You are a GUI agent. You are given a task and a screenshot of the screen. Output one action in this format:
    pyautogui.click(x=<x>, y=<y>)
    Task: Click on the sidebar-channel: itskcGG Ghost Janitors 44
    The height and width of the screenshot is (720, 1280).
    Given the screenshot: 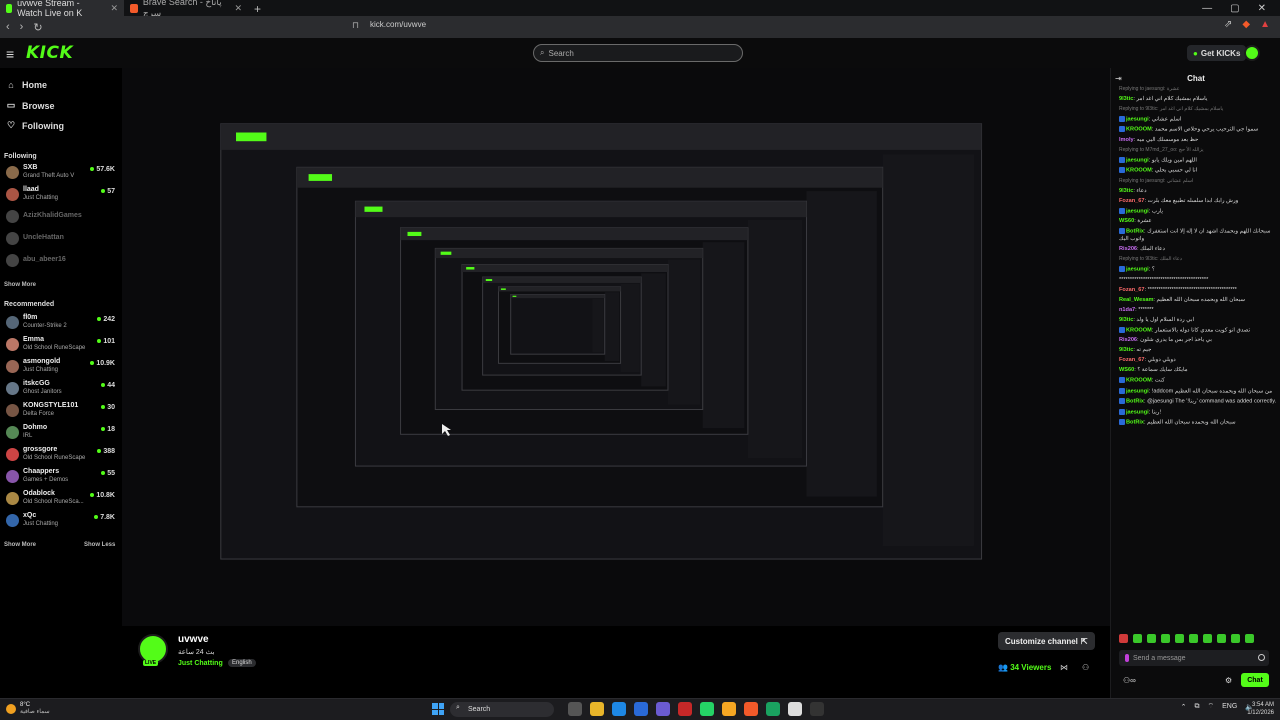 What is the action you would take?
    pyautogui.click(x=62, y=390)
    